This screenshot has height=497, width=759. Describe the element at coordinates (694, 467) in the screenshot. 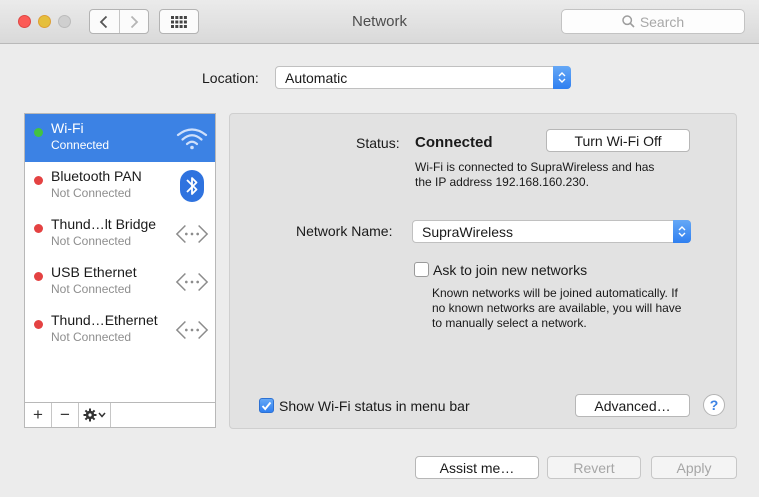

I see `apply-button: Apply` at that location.